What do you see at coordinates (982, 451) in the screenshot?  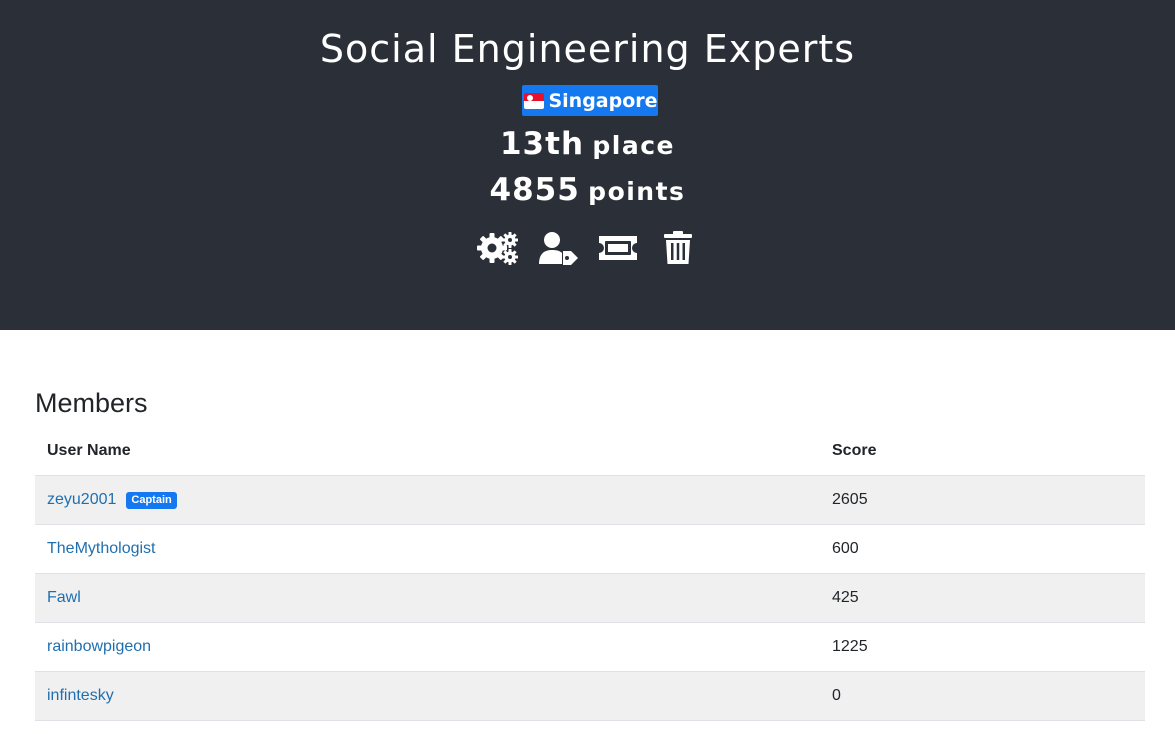 I see `column-header-score: Score` at bounding box center [982, 451].